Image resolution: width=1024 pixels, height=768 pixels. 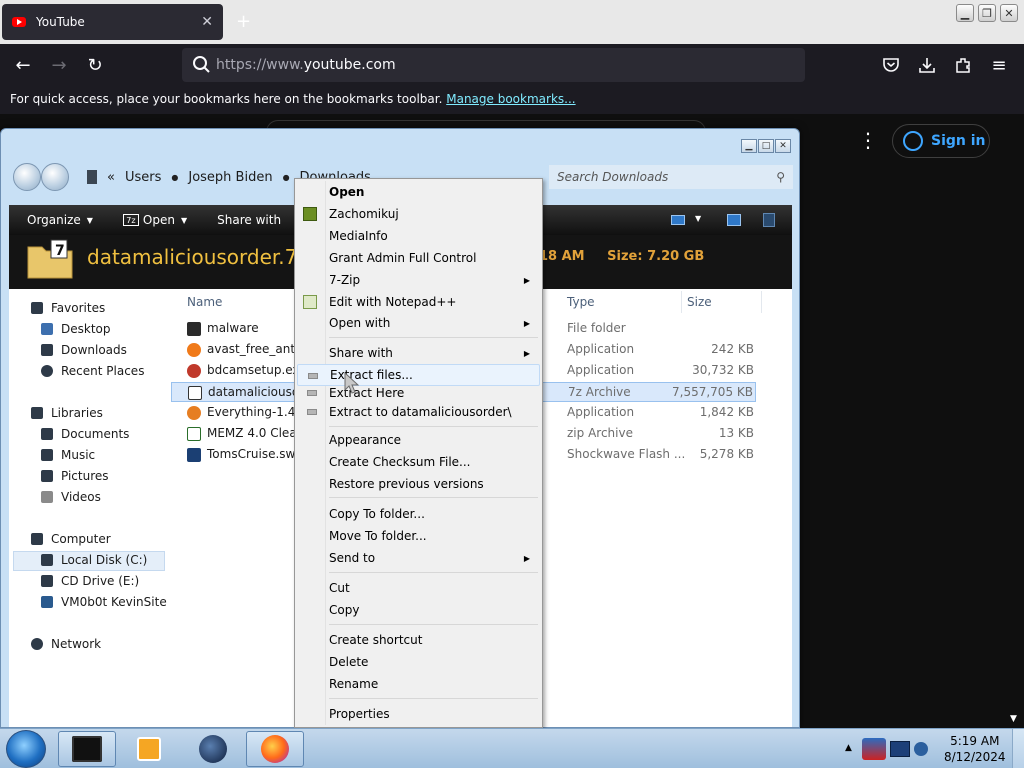 What do you see at coordinates (418, 440) in the screenshot?
I see `menu-appearance: Appearance` at bounding box center [418, 440].